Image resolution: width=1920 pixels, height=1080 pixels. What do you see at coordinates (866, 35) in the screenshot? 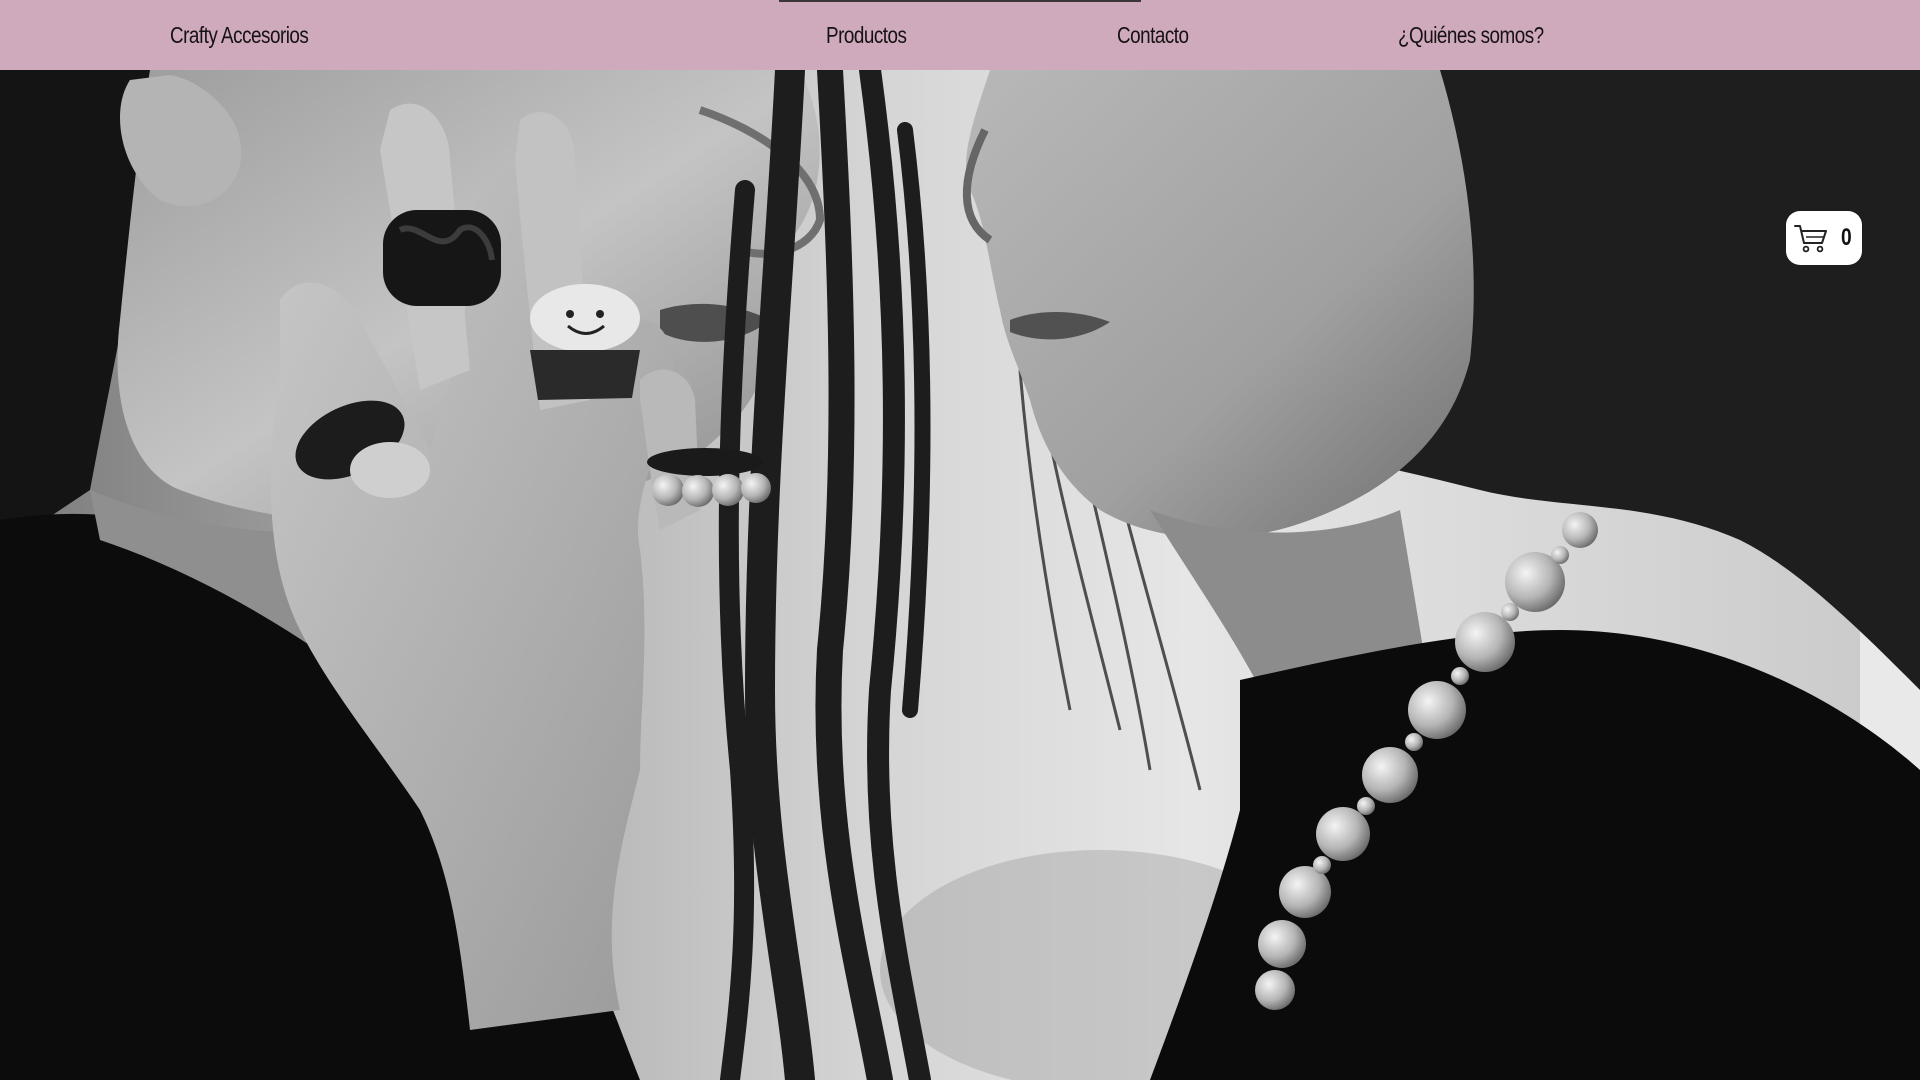
I see `nav-productos: Productos` at bounding box center [866, 35].